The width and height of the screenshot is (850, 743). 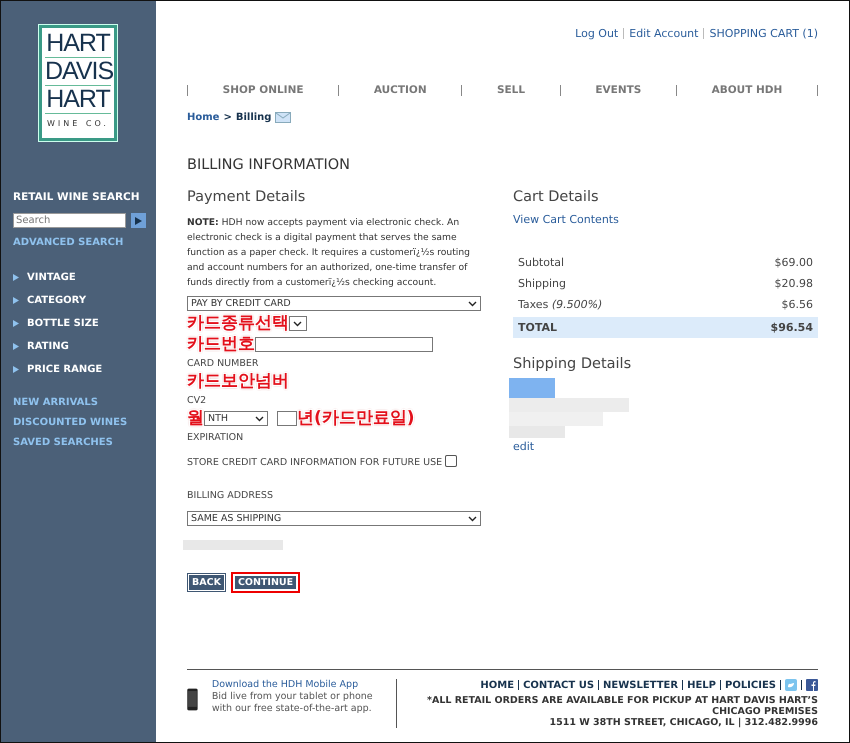 I want to click on annotation-text: 월, so click(x=195, y=418).